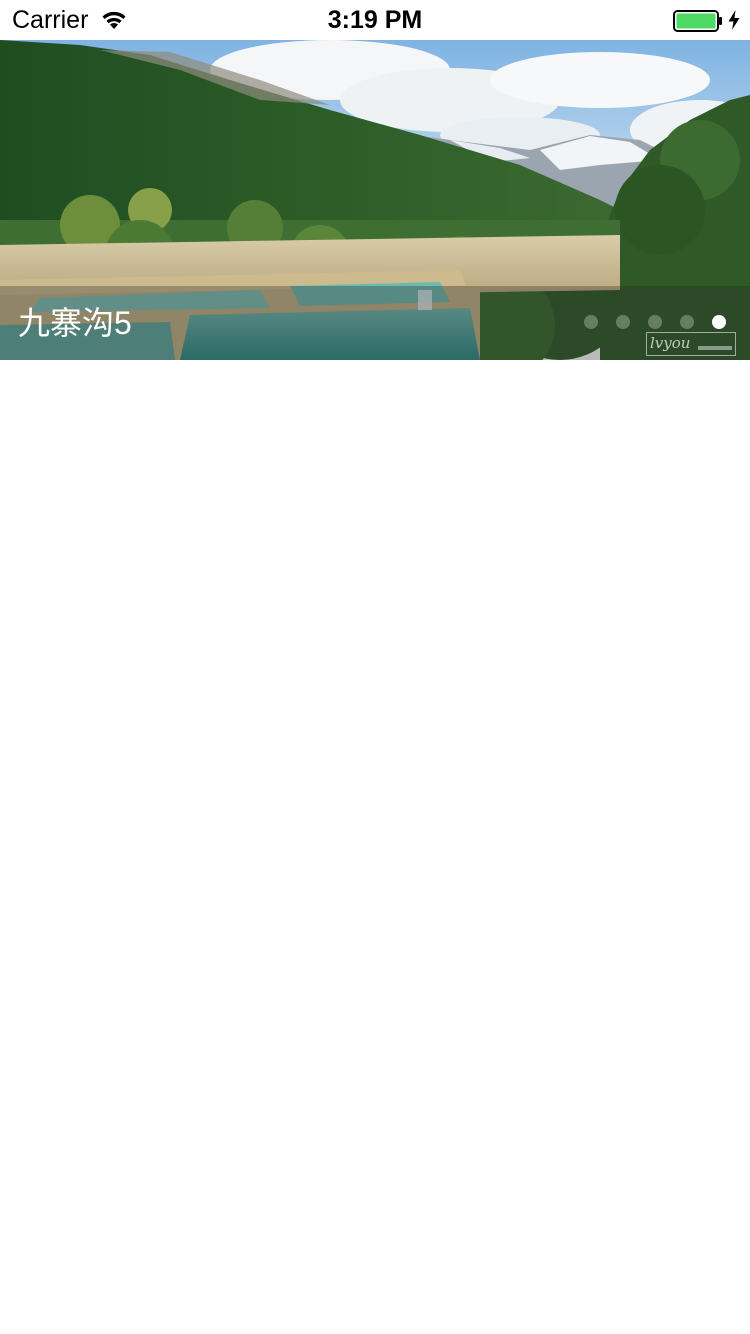 The width and height of the screenshot is (750, 1334). I want to click on page-dot-5-active, so click(719, 322).